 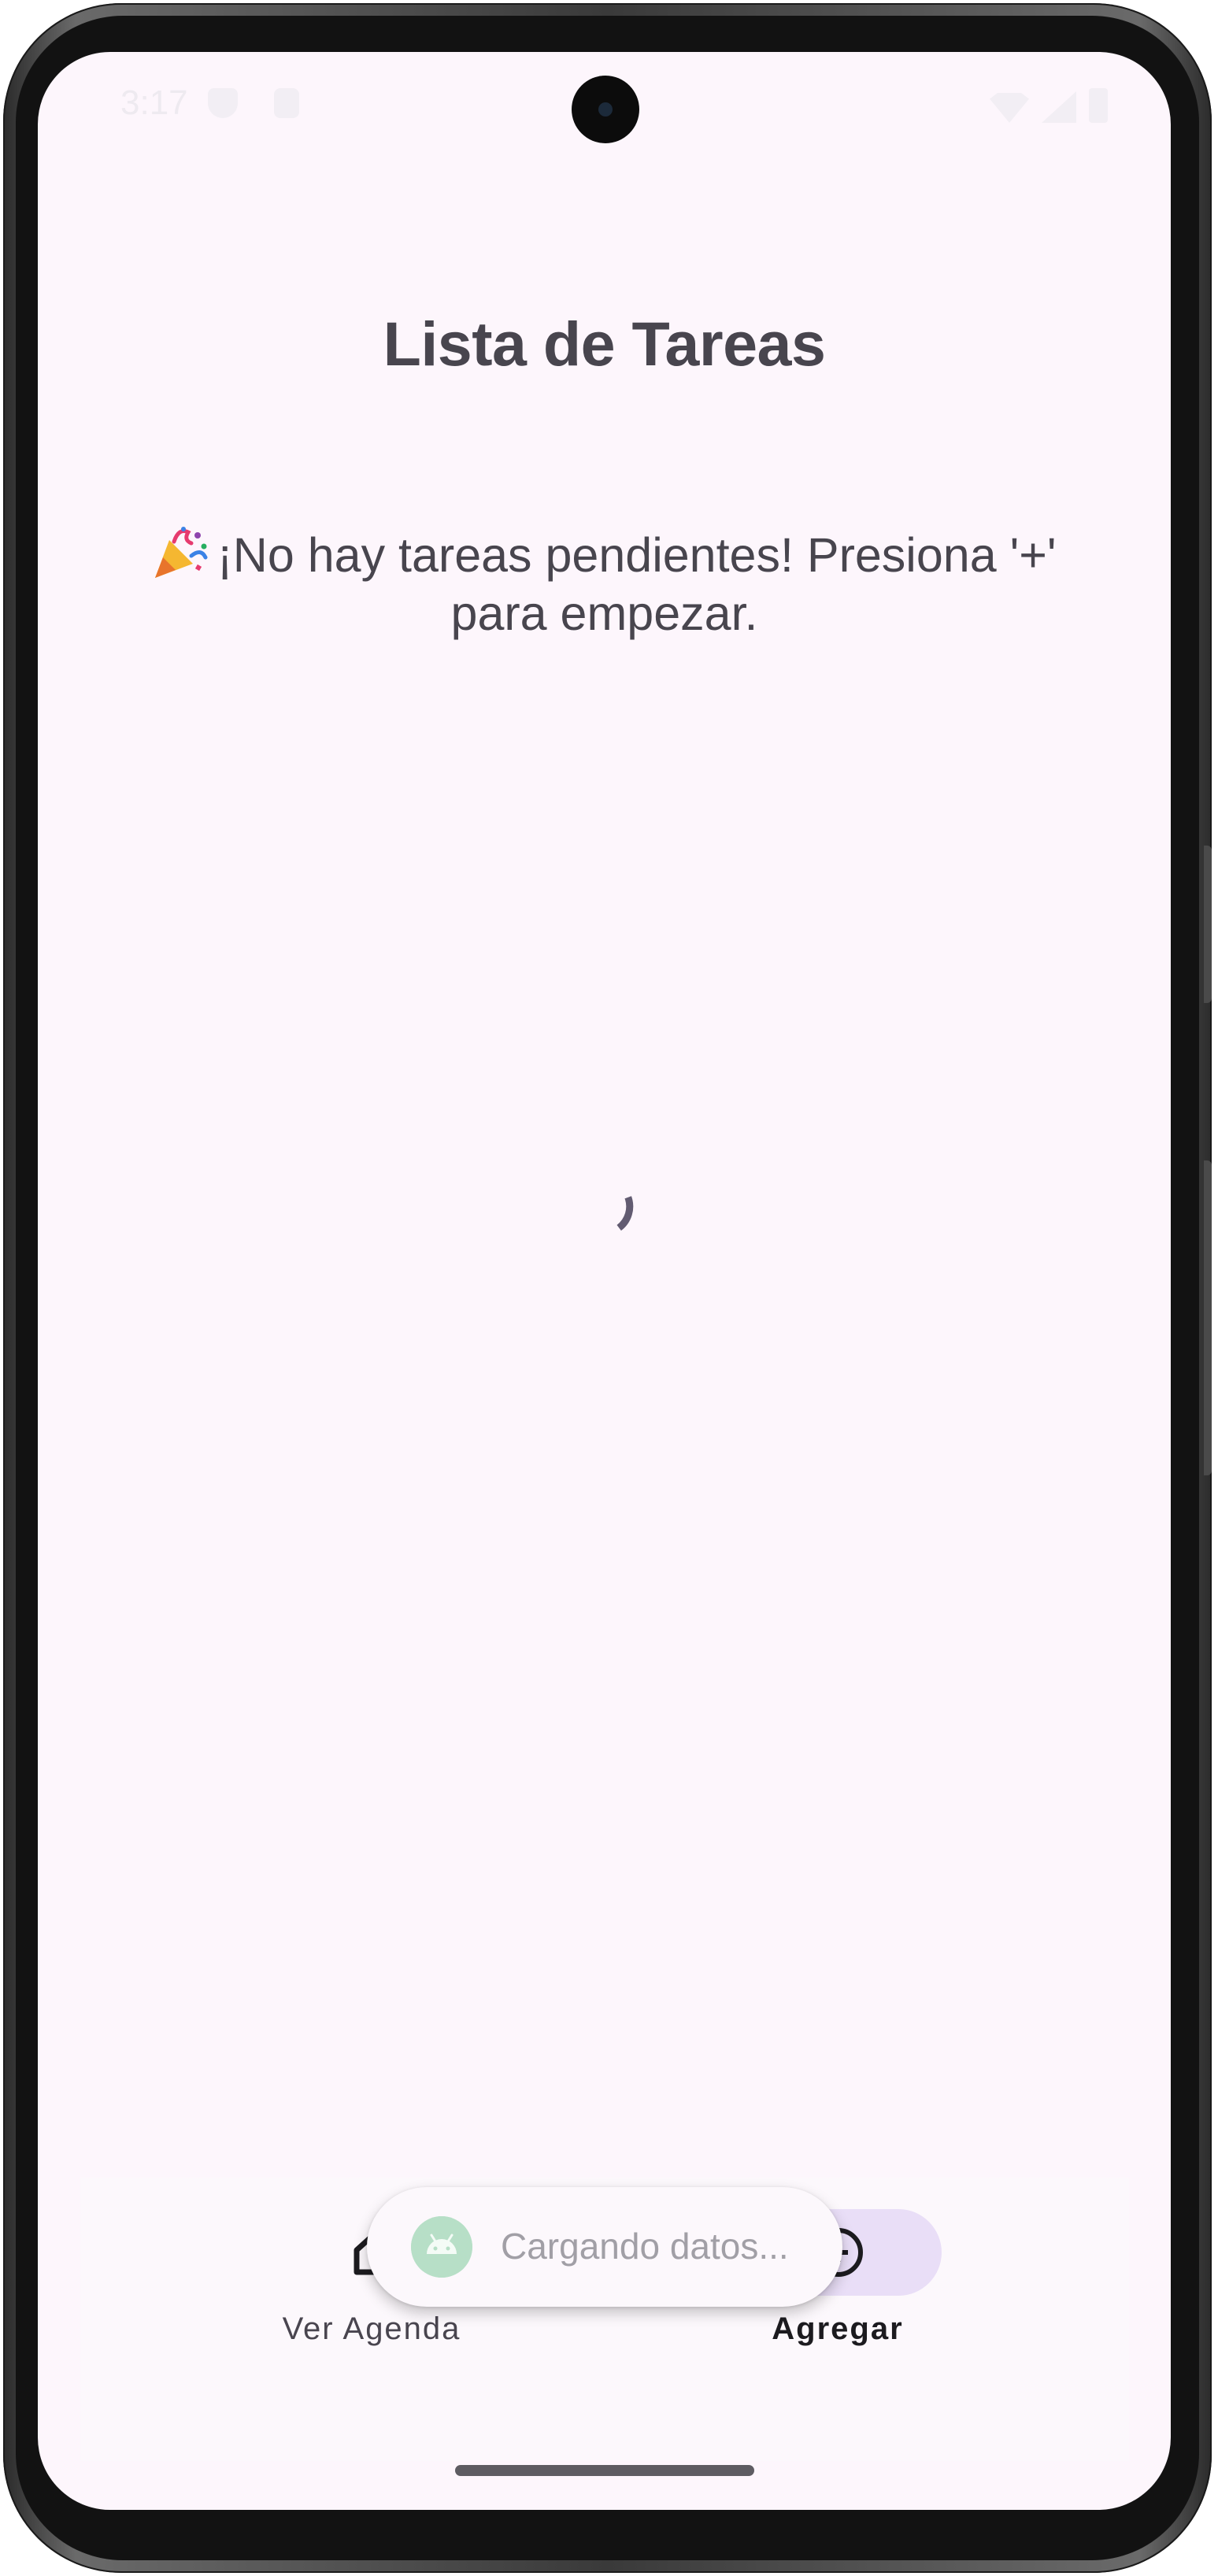 What do you see at coordinates (223, 103) in the screenshot?
I see `shield-icon` at bounding box center [223, 103].